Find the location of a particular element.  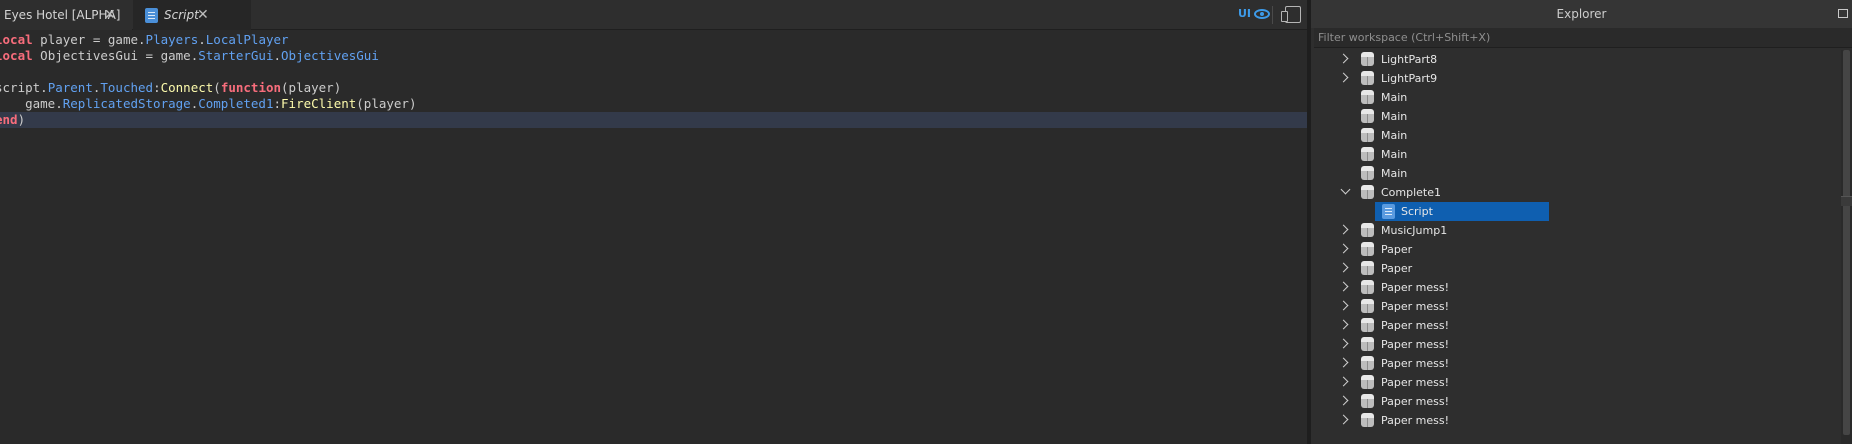

code-token: Touched is located at coordinates (127, 87).